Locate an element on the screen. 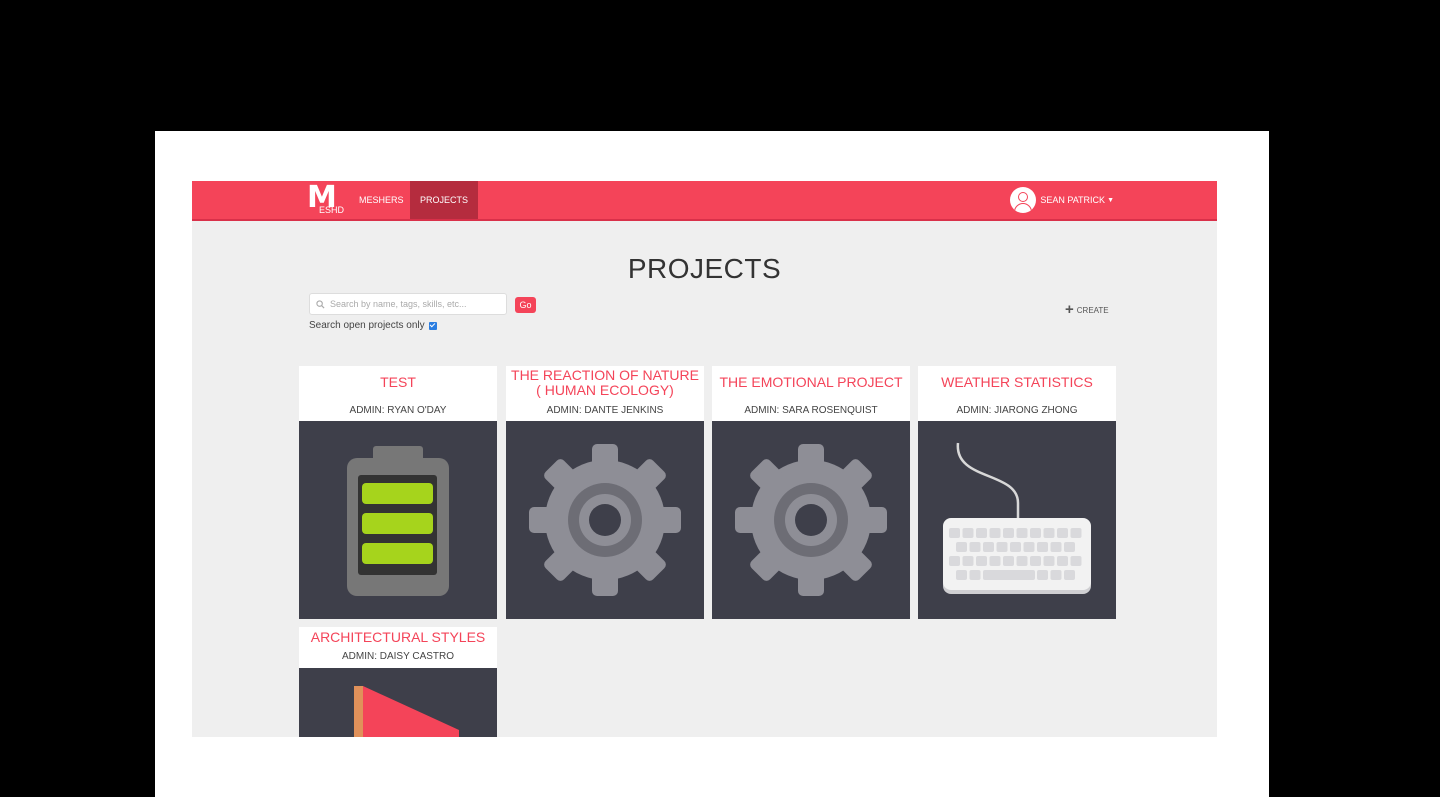  project-card: ARCHITECTURAL STYLES ADMIN: DAISY CASTRO is located at coordinates (398, 682).